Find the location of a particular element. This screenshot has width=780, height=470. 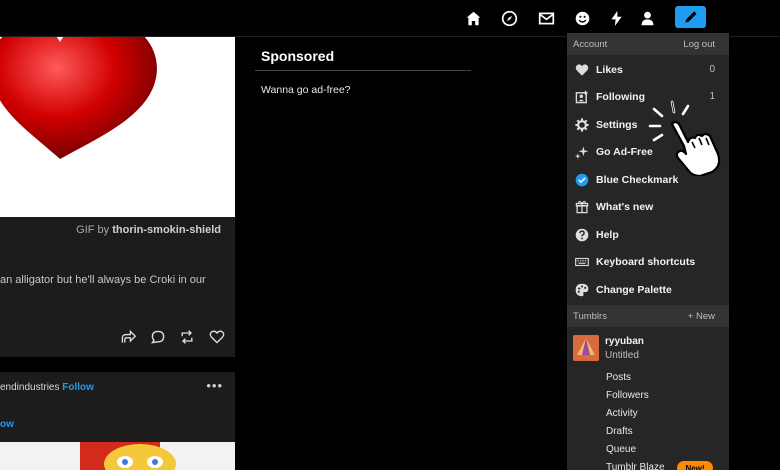

hand-pointer-cursor-icon is located at coordinates (684, 138).